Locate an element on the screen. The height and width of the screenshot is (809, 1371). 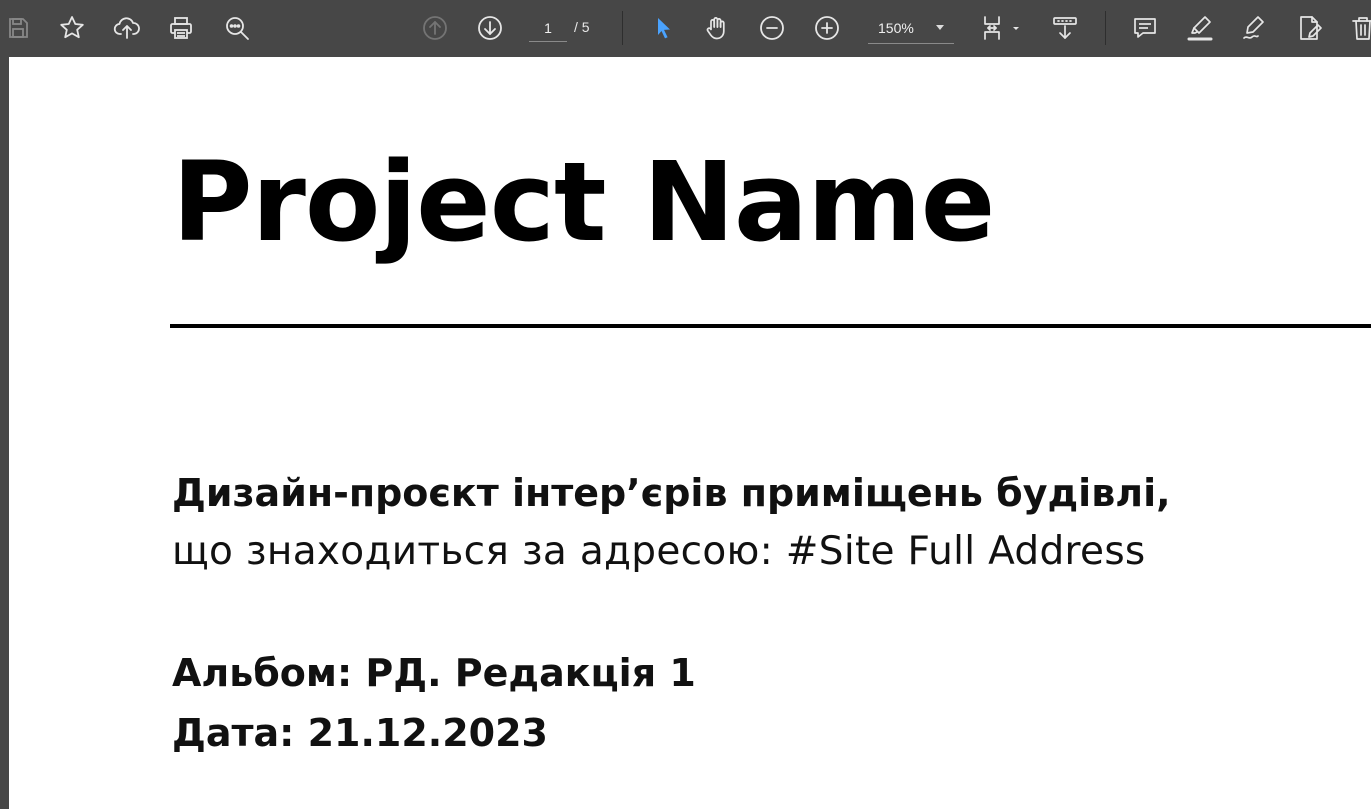
upload-cloud-icon is located at coordinates (126, 28).